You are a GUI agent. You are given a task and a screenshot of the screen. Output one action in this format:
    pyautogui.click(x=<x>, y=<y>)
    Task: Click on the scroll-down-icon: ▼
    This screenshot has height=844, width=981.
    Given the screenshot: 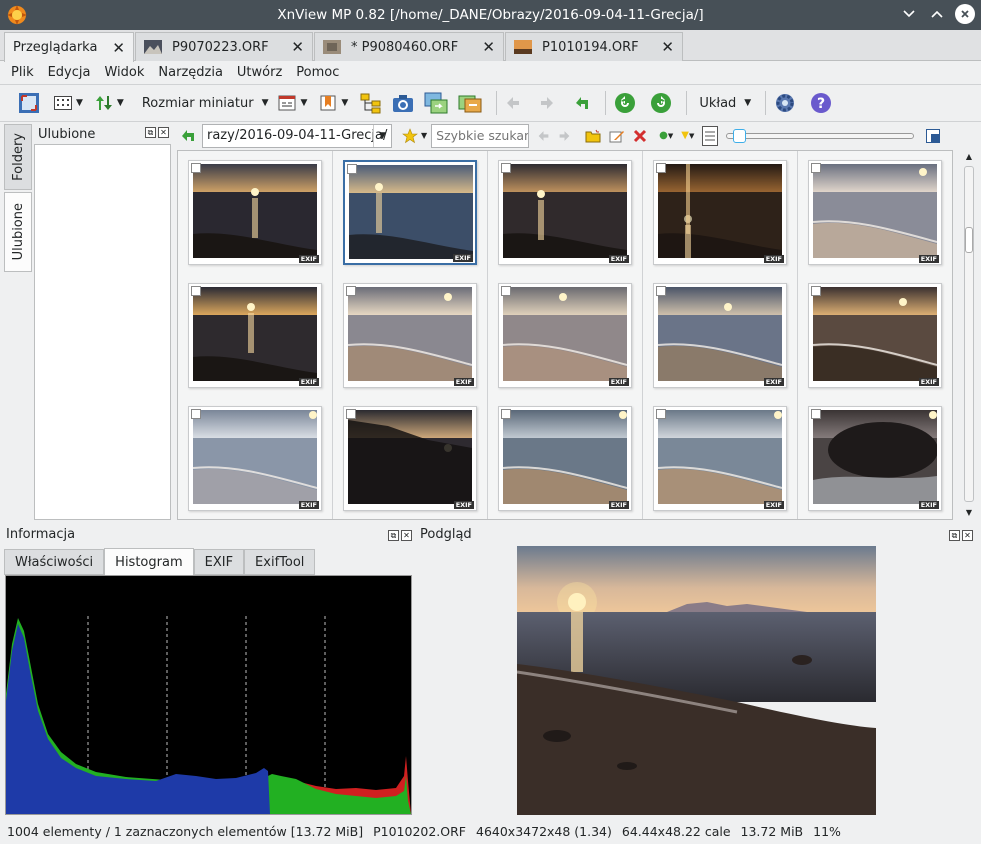 What is the action you would take?
    pyautogui.click(x=969, y=513)
    